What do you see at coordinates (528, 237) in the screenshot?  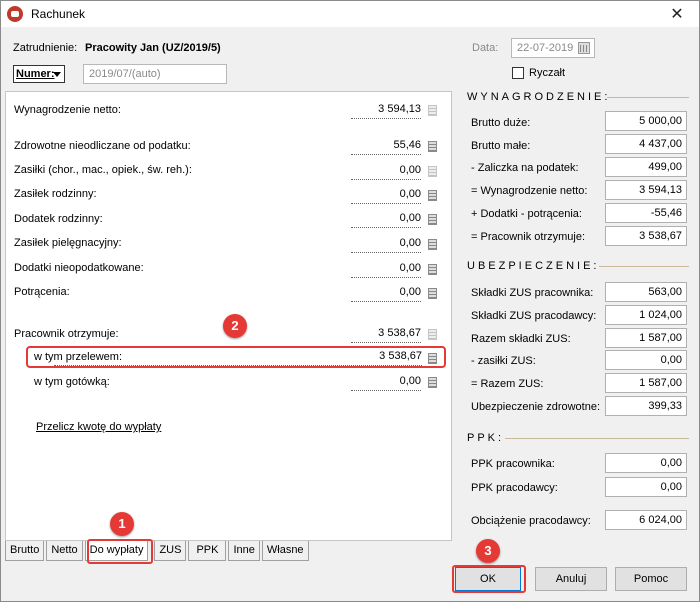 I see `wyn-label: = Pracownik otrzymuje:` at bounding box center [528, 237].